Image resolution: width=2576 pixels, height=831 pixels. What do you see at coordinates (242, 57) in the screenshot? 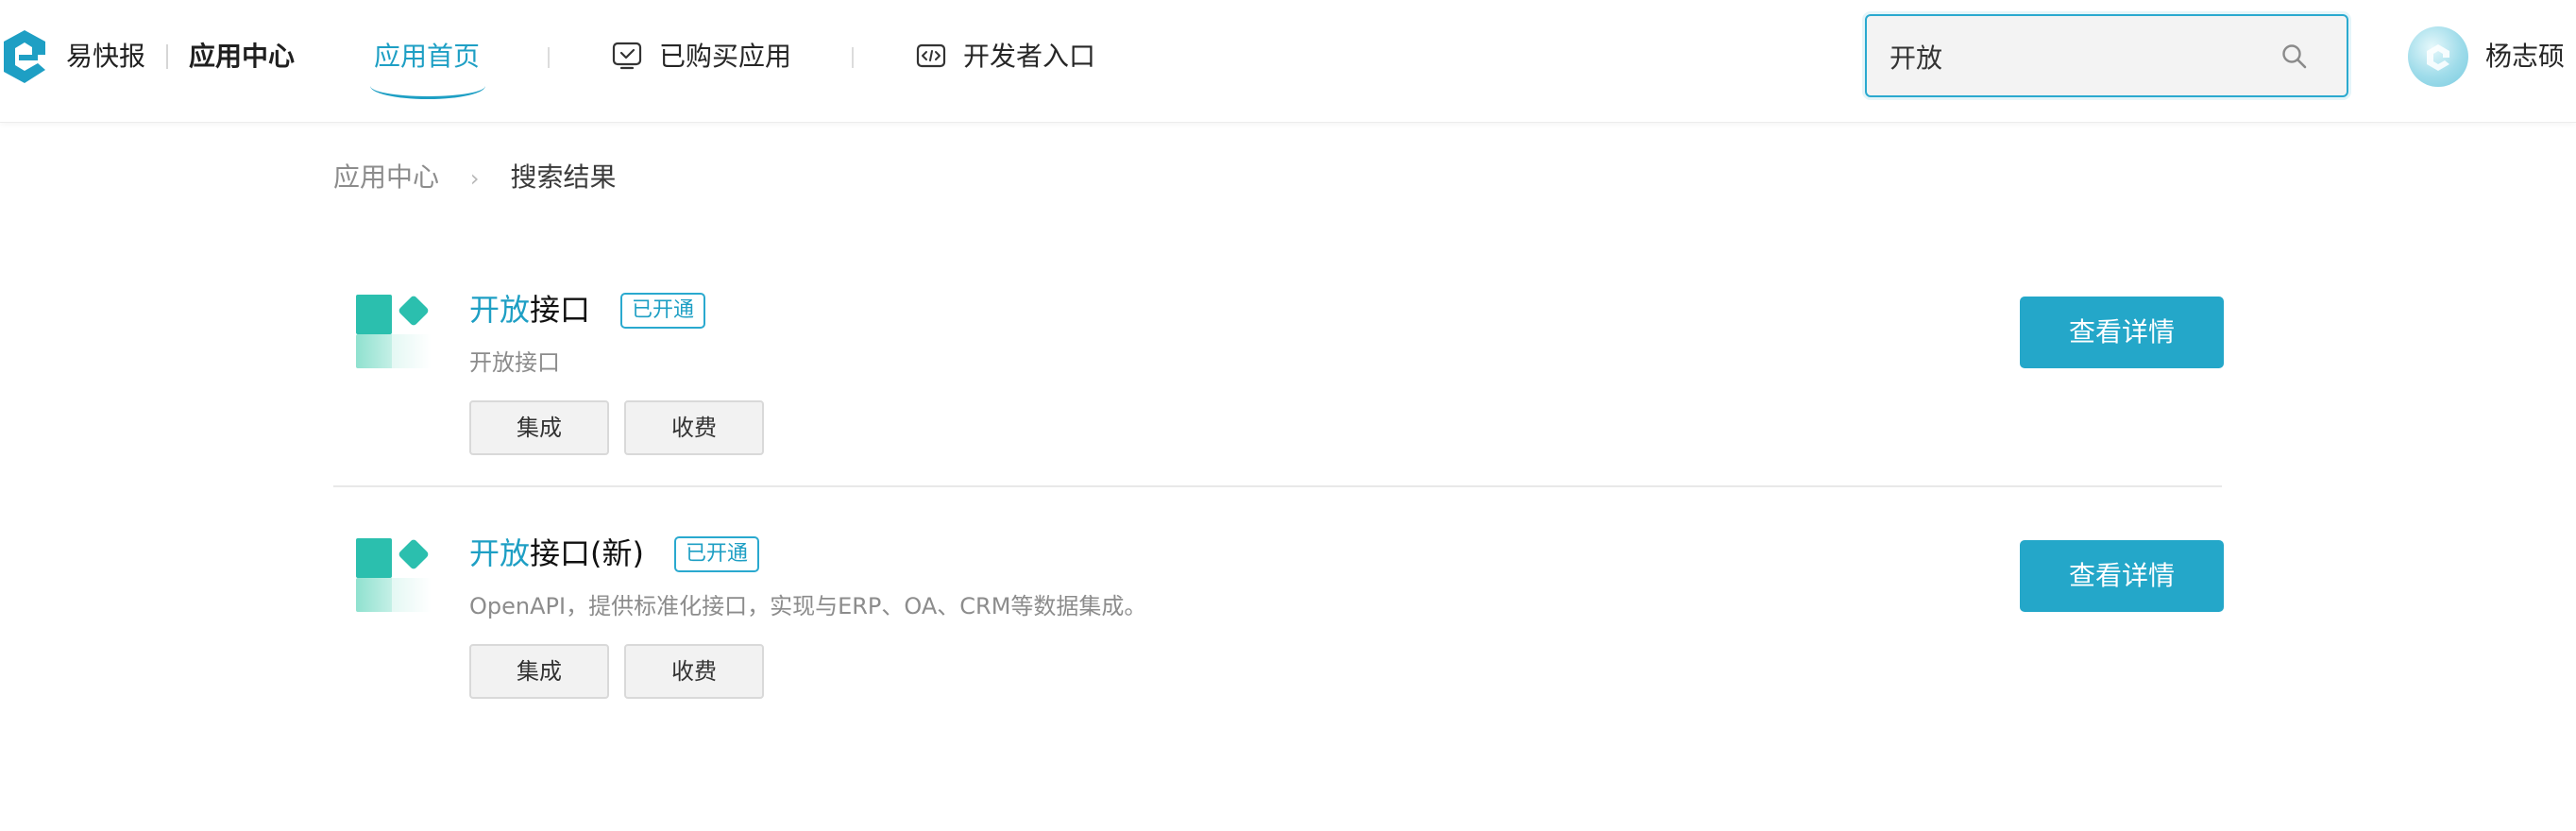
I see `brand-app-center: 应用中心` at bounding box center [242, 57].